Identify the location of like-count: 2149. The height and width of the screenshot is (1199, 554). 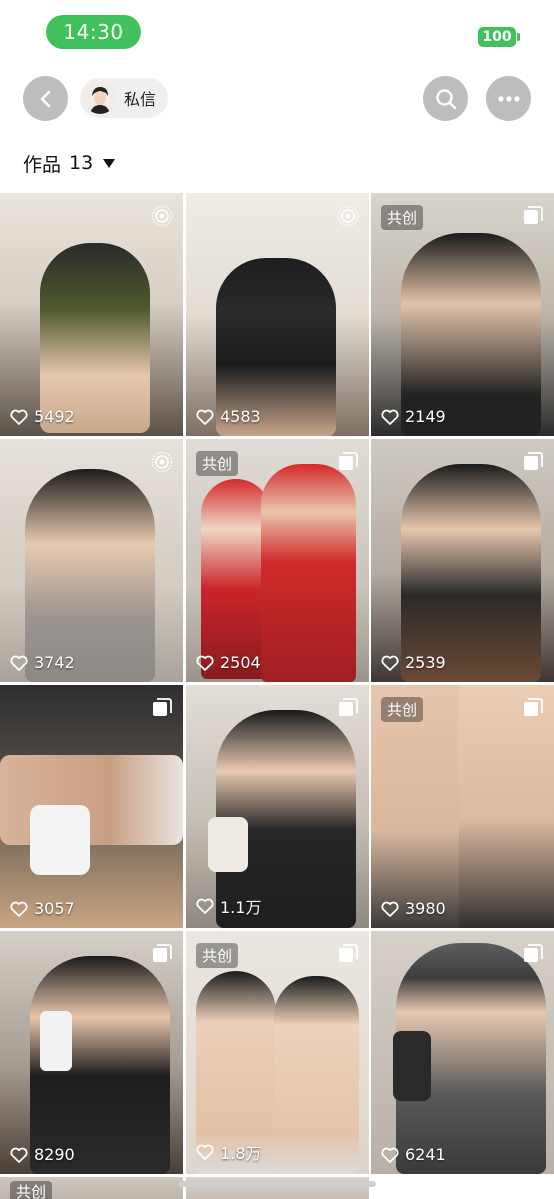
(413, 416).